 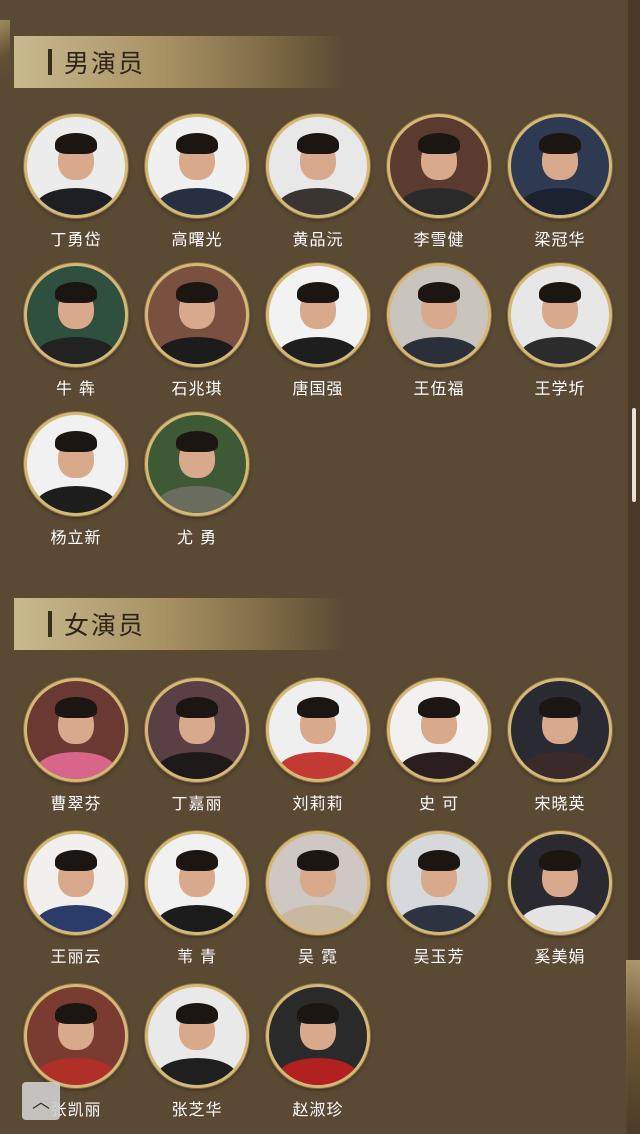 I want to click on actor-card: 牛 犇, so click(x=76, y=331).